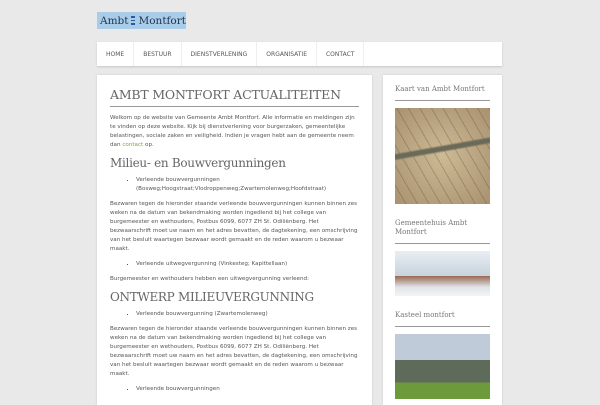 The image size is (600, 405). I want to click on nav-organisatie: ORGANISATIE, so click(287, 54).